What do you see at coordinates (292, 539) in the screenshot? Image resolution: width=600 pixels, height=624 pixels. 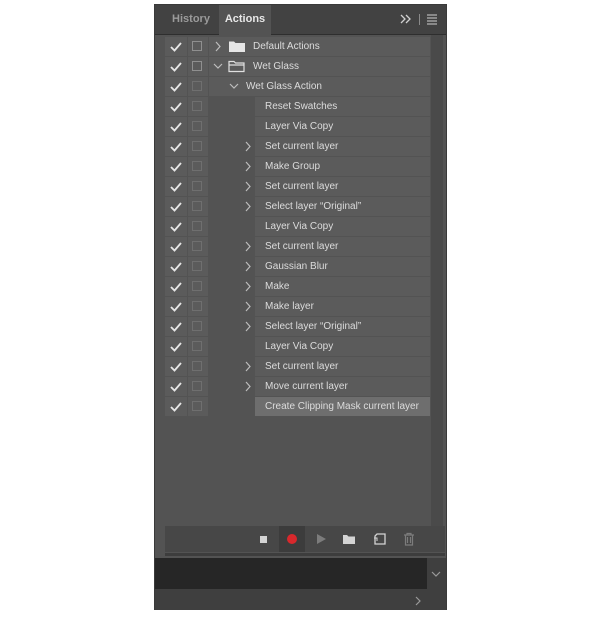 I see `record-button` at bounding box center [292, 539].